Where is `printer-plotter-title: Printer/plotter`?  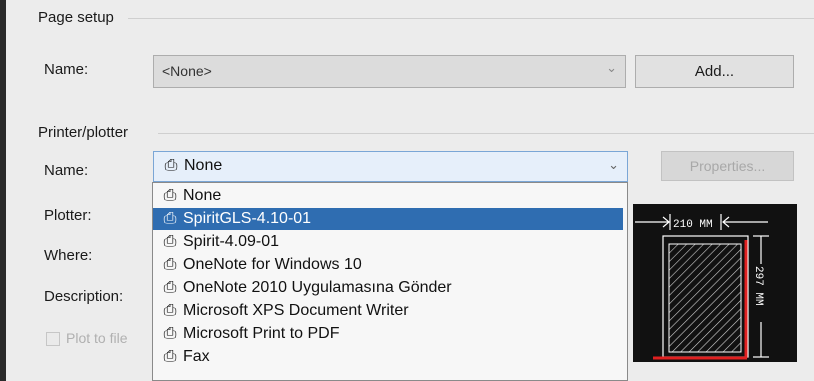 printer-plotter-title: Printer/plotter is located at coordinates (83, 132).